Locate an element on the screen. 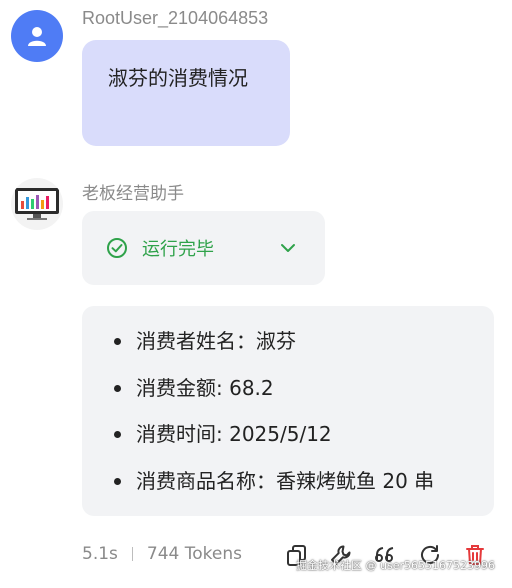 This screenshot has width=512, height=588. meta-divider is located at coordinates (132, 554).